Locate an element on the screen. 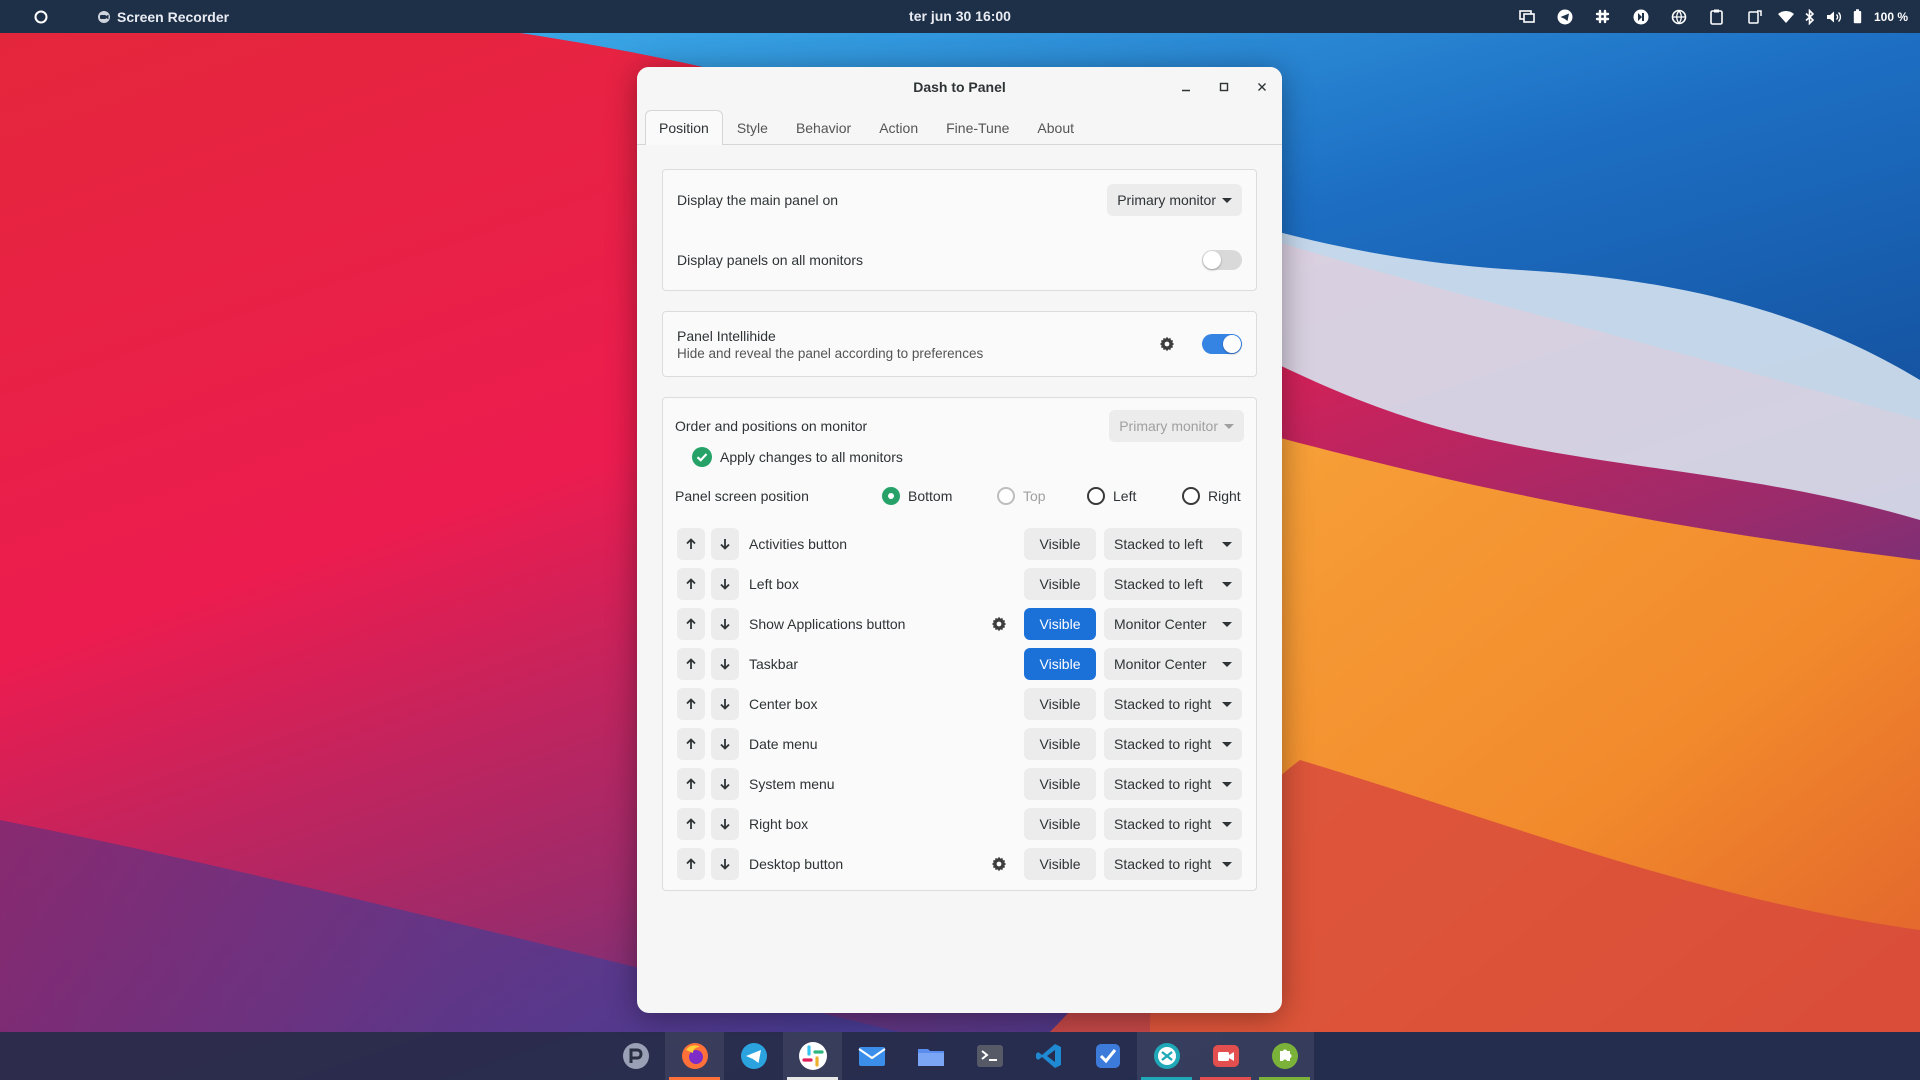 Image resolution: width=1920 pixels, height=1080 pixels. clipboard-icon is located at coordinates (1717, 16).